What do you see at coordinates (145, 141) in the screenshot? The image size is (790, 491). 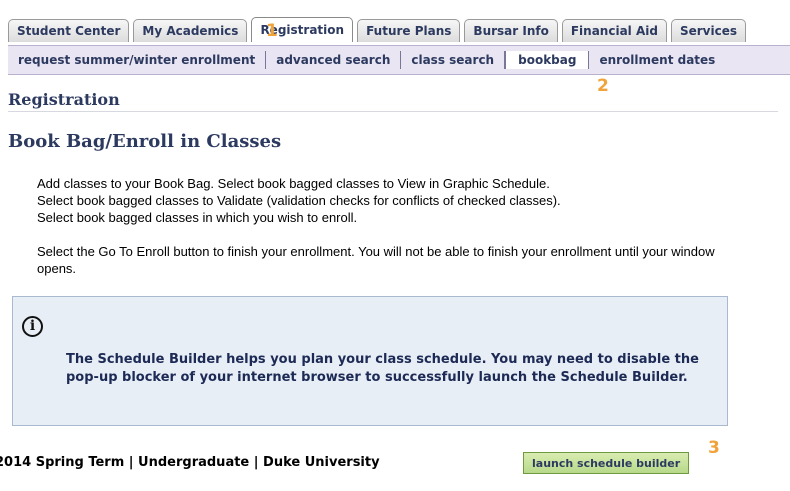 I see `page-title: Book Bag/Enroll in Classes` at bounding box center [145, 141].